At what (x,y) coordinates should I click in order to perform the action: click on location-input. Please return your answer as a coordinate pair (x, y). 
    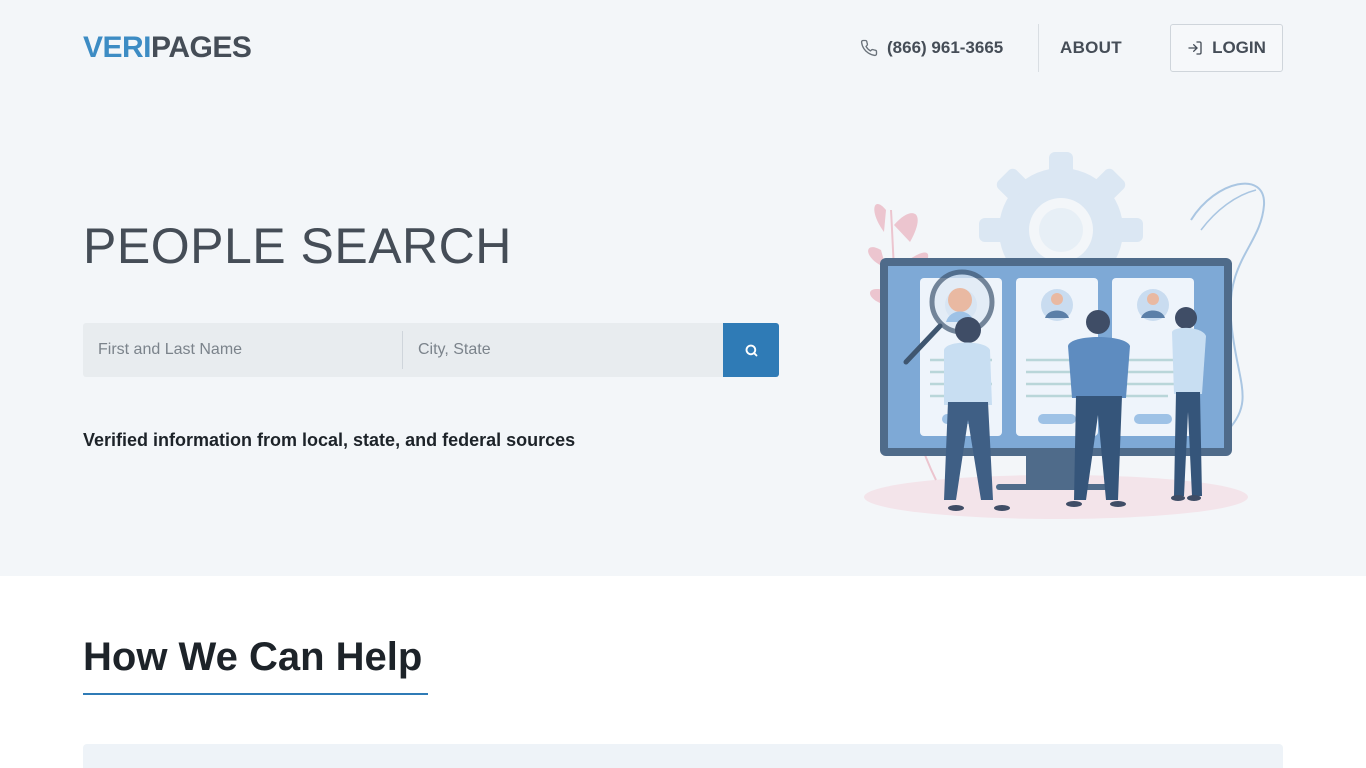
    Looking at the image, I should click on (563, 350).